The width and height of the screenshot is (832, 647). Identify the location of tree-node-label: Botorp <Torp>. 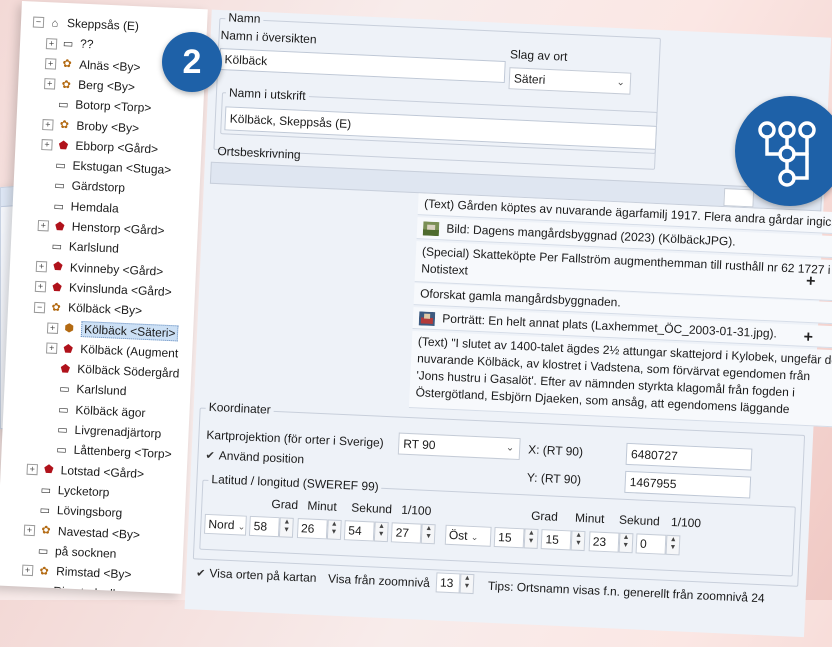
(113, 106).